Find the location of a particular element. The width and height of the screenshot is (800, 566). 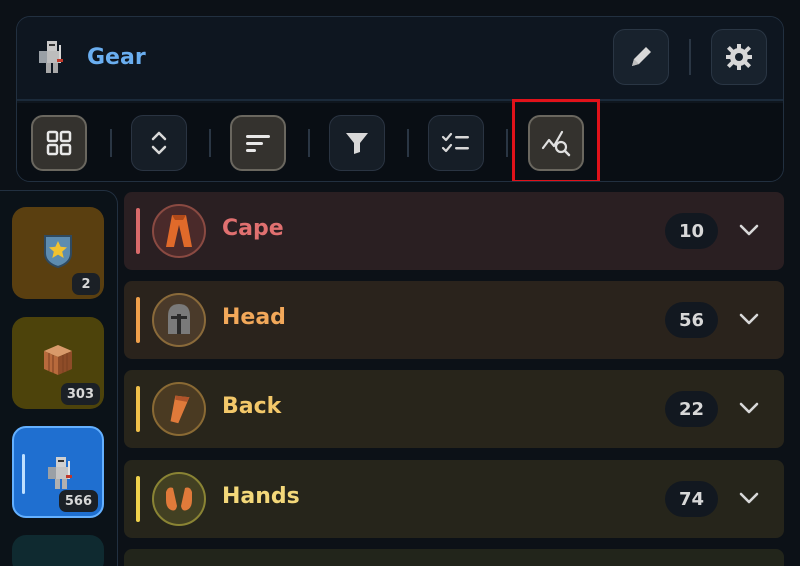

gear-icon is located at coordinates (739, 57).